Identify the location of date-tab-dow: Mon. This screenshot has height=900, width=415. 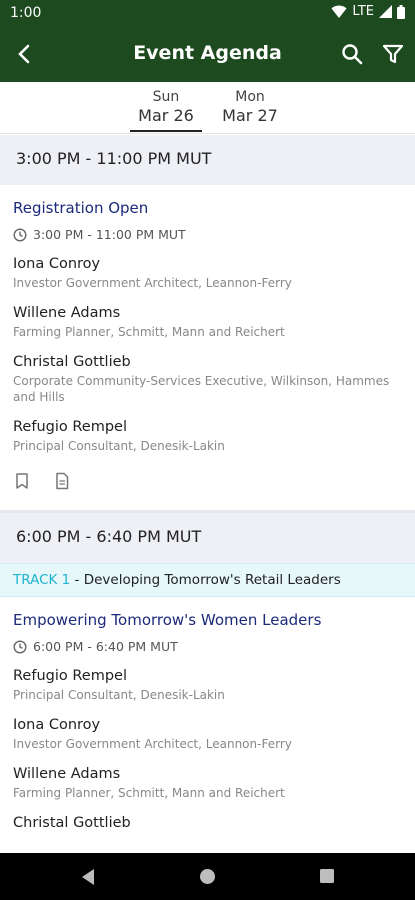
(250, 97).